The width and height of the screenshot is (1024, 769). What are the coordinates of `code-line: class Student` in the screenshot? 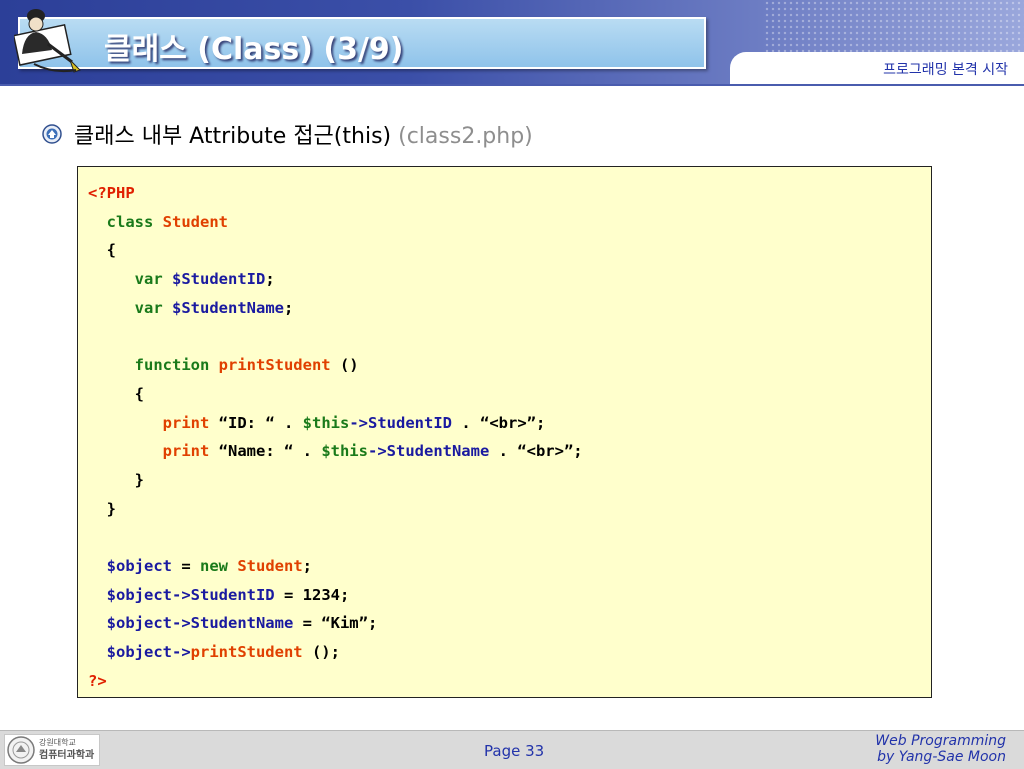 It's located at (335, 222).